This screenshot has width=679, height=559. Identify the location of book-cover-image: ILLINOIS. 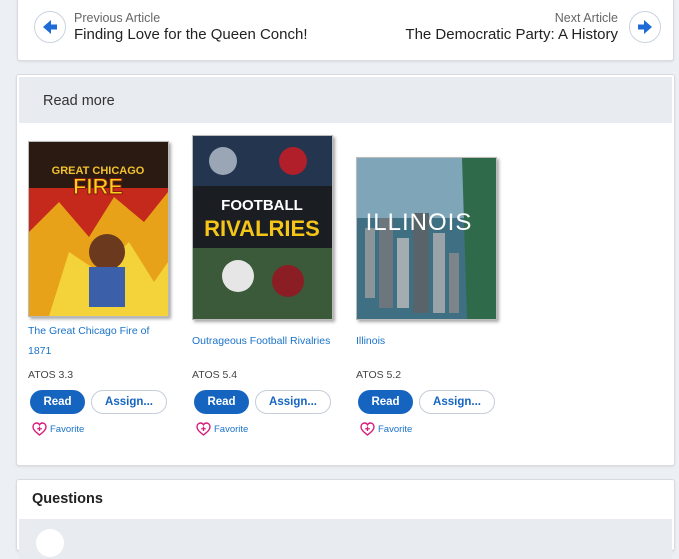
(426, 238).